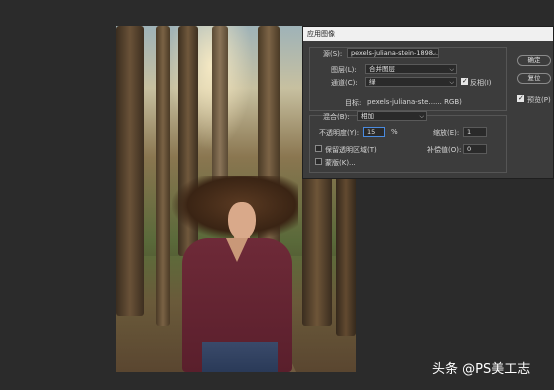 This screenshot has width=554, height=390. I want to click on scale-label: 缩放(E):, so click(446, 133).